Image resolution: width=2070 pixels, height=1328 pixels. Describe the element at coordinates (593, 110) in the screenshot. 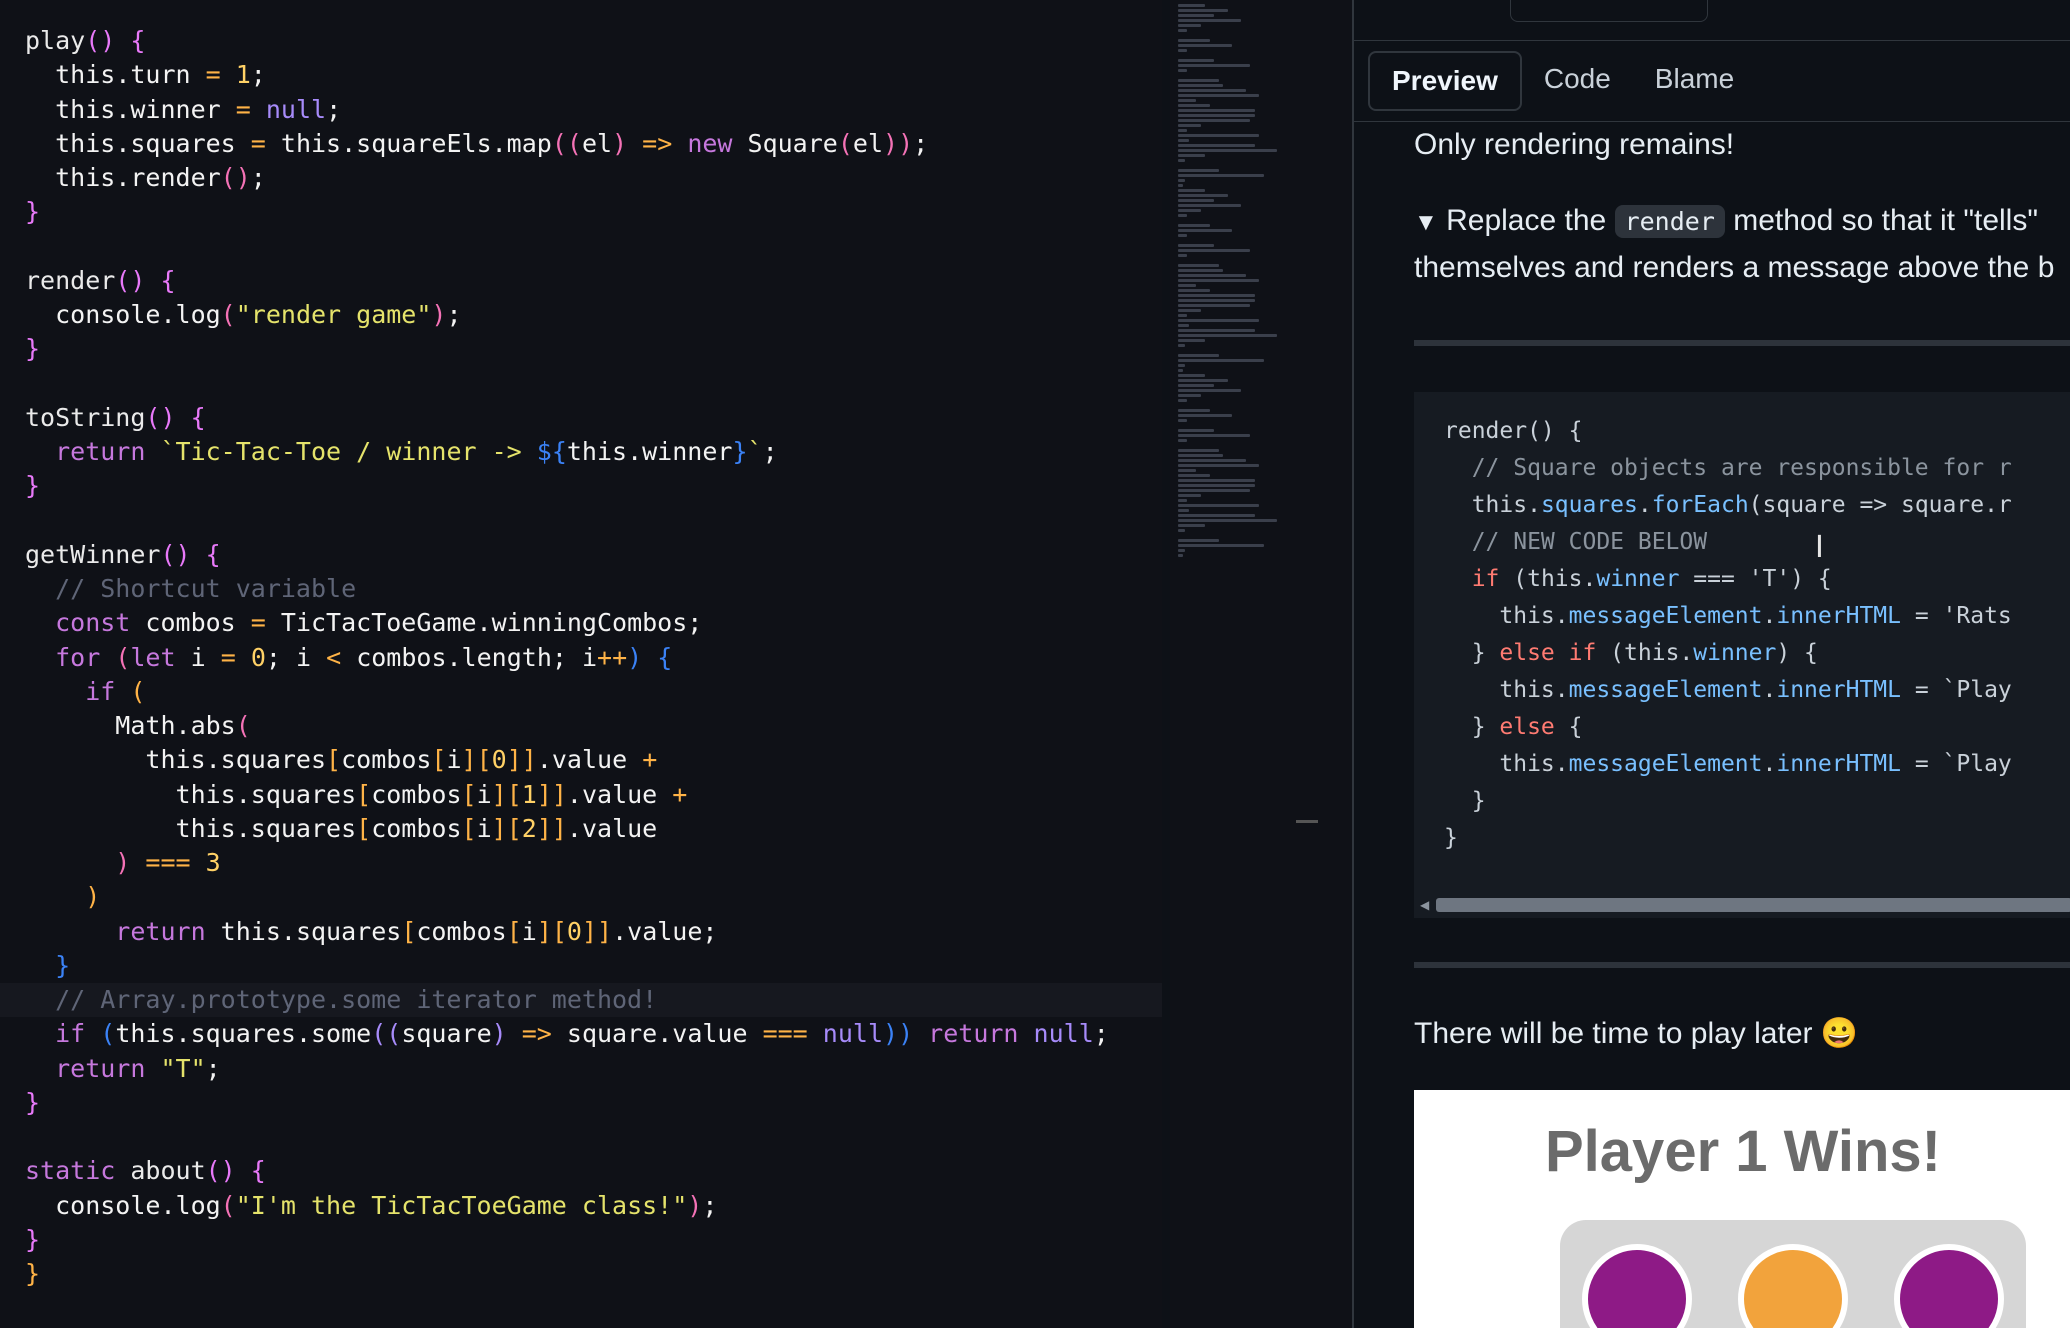

I see `code-line: this.winner = null;` at that location.